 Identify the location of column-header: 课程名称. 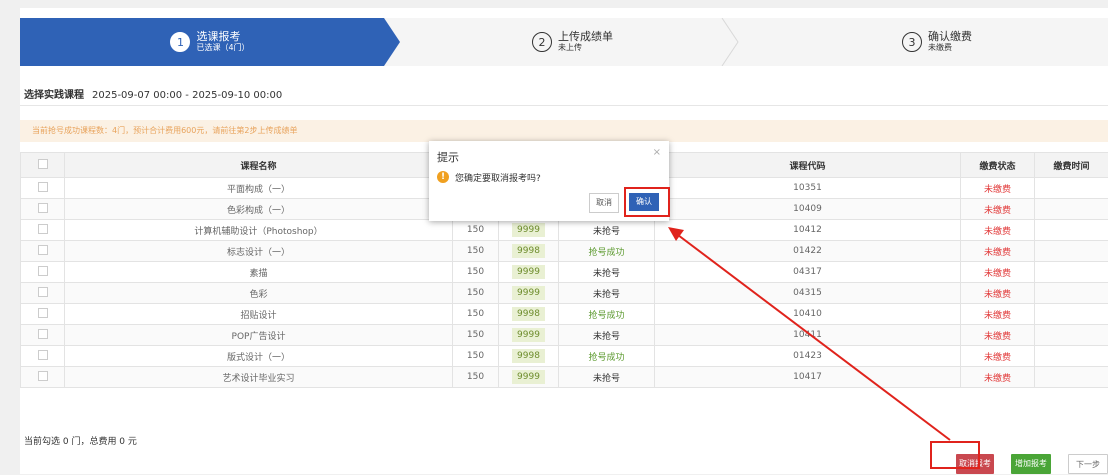
(259, 165).